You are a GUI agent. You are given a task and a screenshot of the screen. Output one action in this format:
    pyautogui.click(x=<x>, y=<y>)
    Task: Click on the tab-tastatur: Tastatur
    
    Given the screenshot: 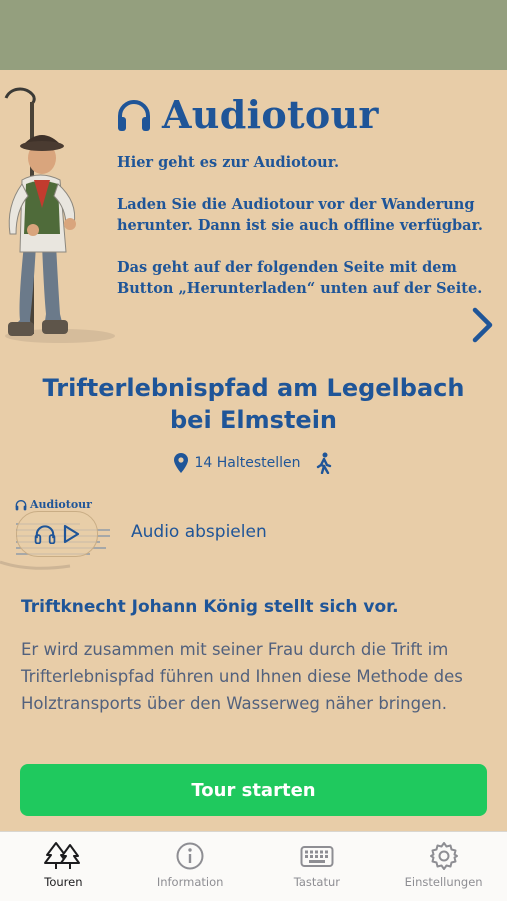 What is the action you would take?
    pyautogui.click(x=317, y=866)
    